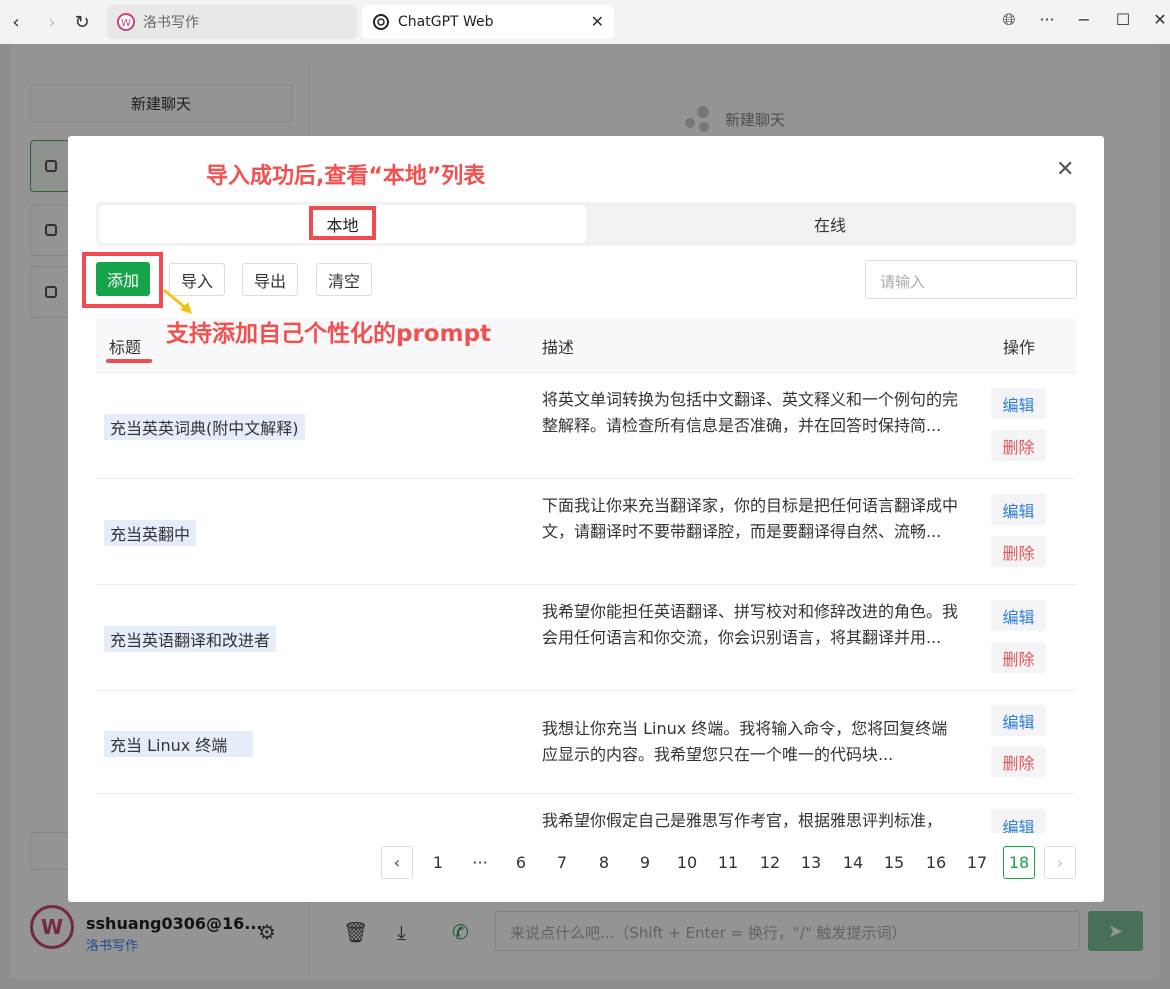 The image size is (1170, 989). What do you see at coordinates (936, 862) in the screenshot?
I see `page-button: 16` at bounding box center [936, 862].